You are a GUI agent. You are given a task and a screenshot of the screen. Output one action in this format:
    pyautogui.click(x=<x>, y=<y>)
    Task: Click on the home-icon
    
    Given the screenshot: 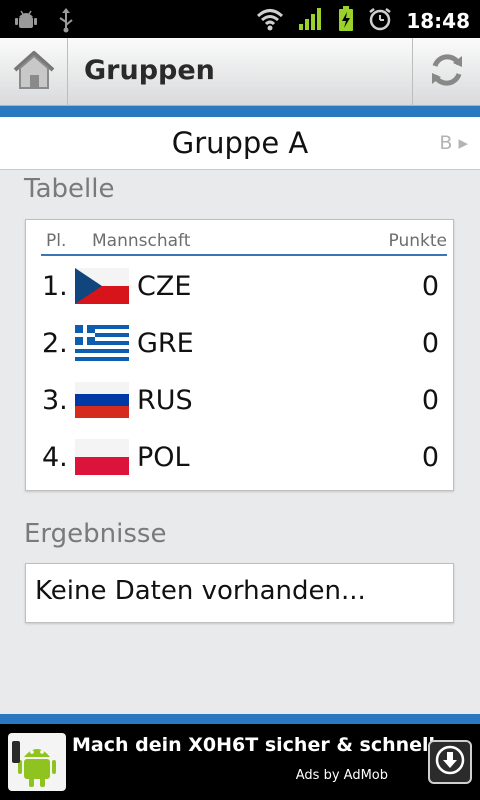 What is the action you would take?
    pyautogui.click(x=34, y=72)
    